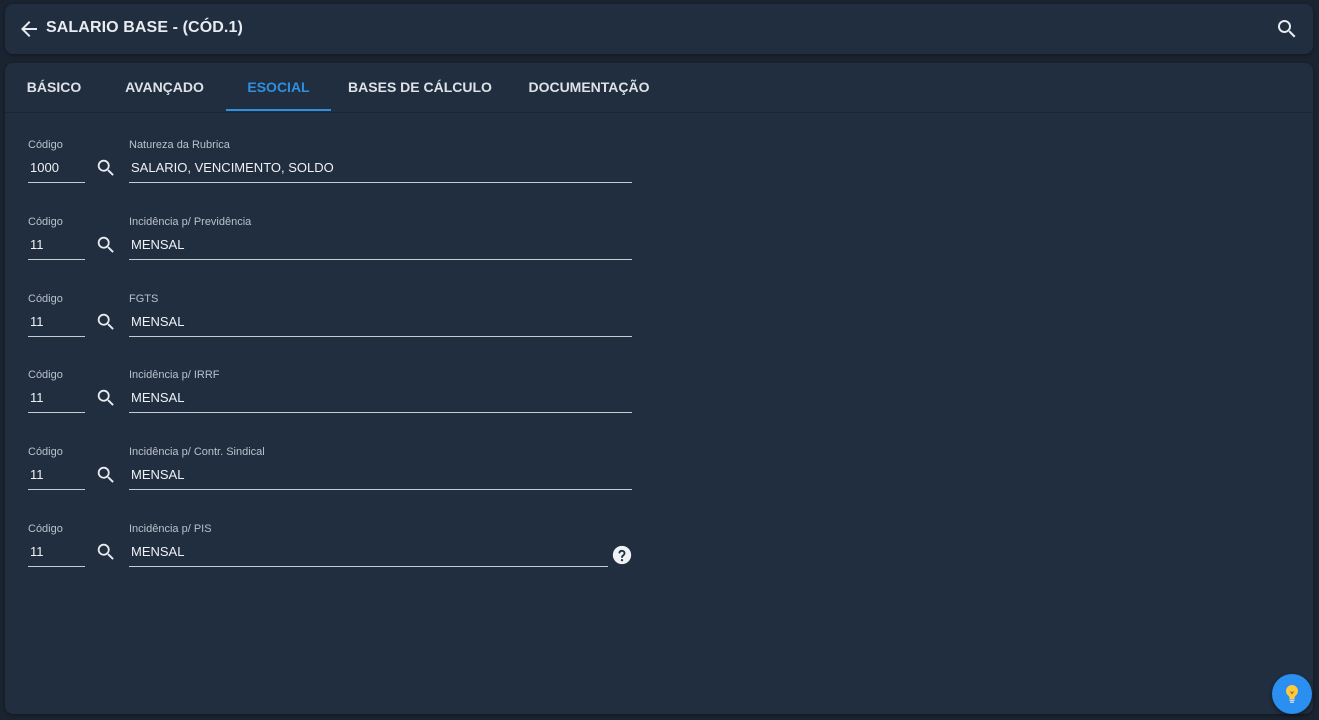 The height and width of the screenshot is (720, 1319). I want to click on lightbulb-icon, so click(1292, 694).